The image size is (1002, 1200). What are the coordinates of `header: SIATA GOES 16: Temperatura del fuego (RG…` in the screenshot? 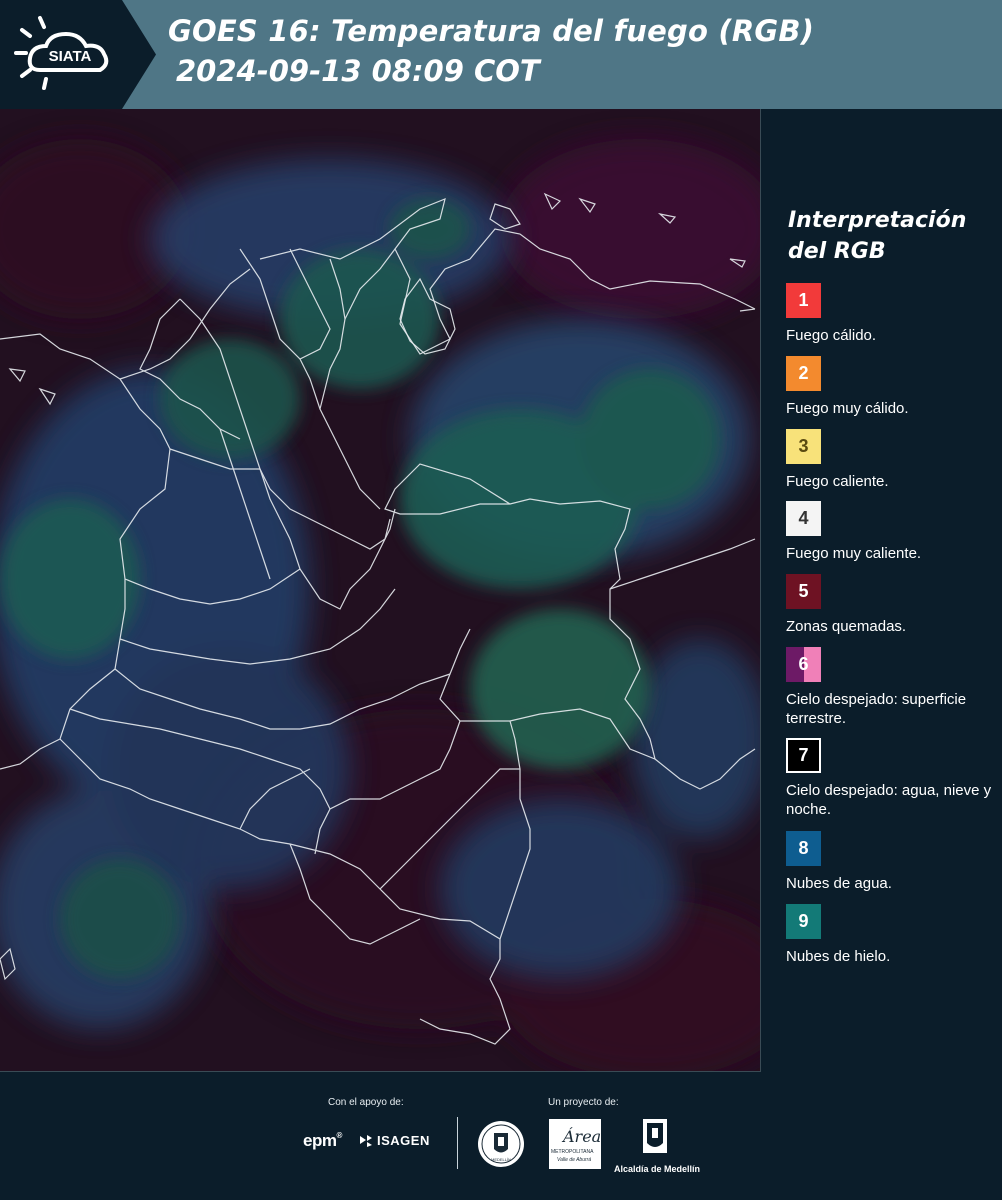 It's located at (501, 54).